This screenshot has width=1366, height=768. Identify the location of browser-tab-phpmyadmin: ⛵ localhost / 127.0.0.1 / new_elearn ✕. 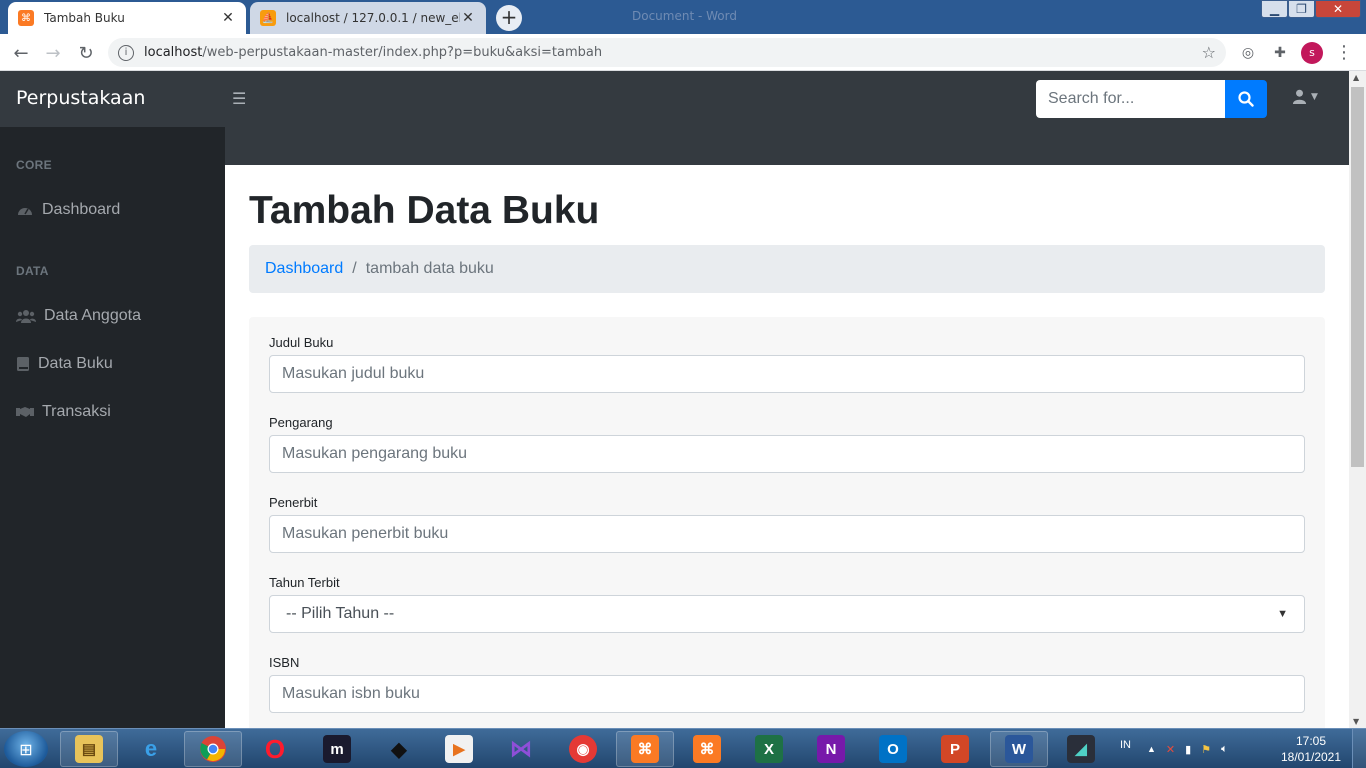
(368, 18).